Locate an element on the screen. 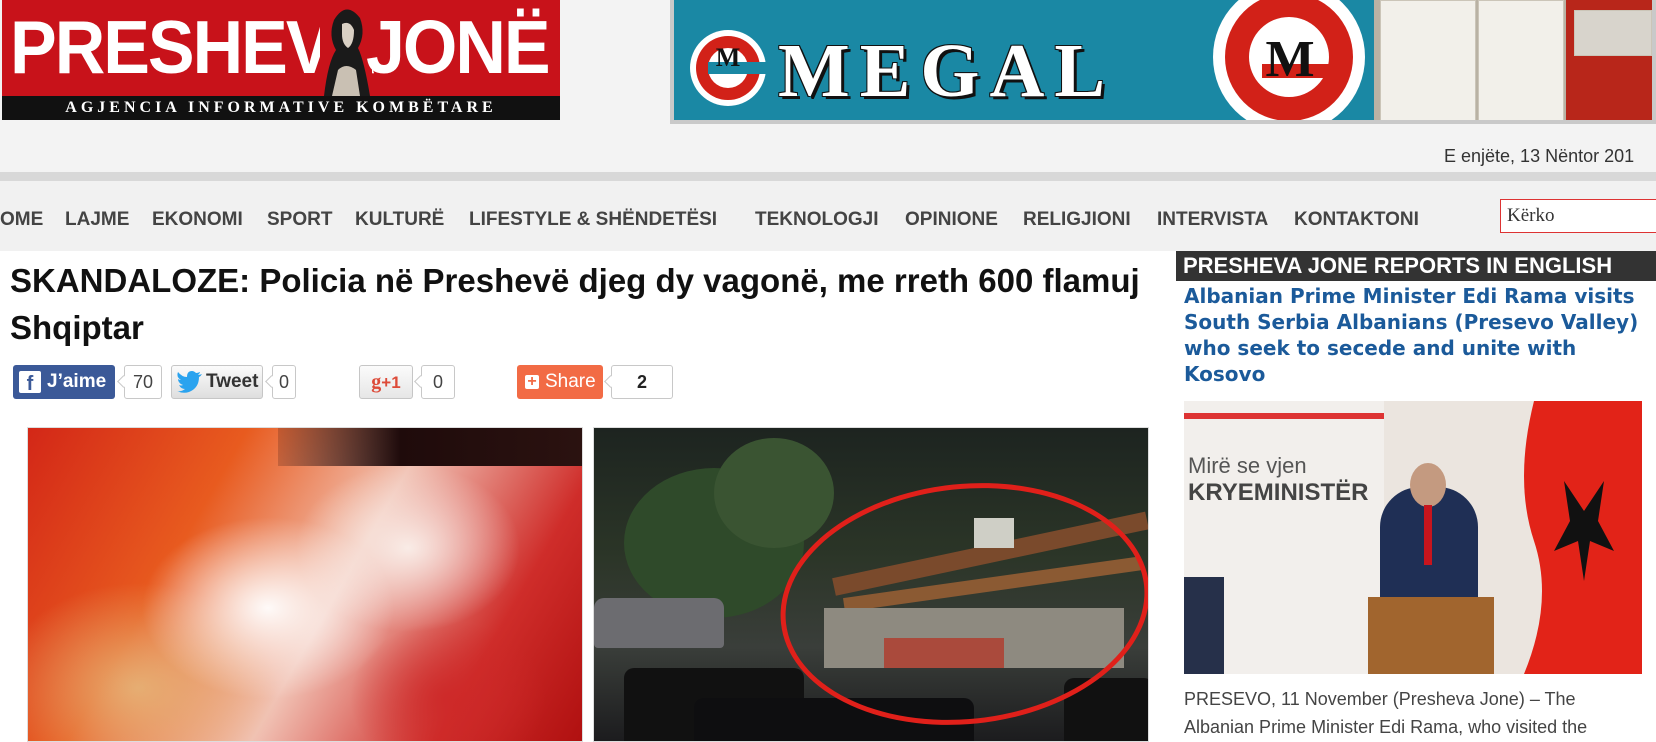  twitter-bird-icon is located at coordinates (189, 382).